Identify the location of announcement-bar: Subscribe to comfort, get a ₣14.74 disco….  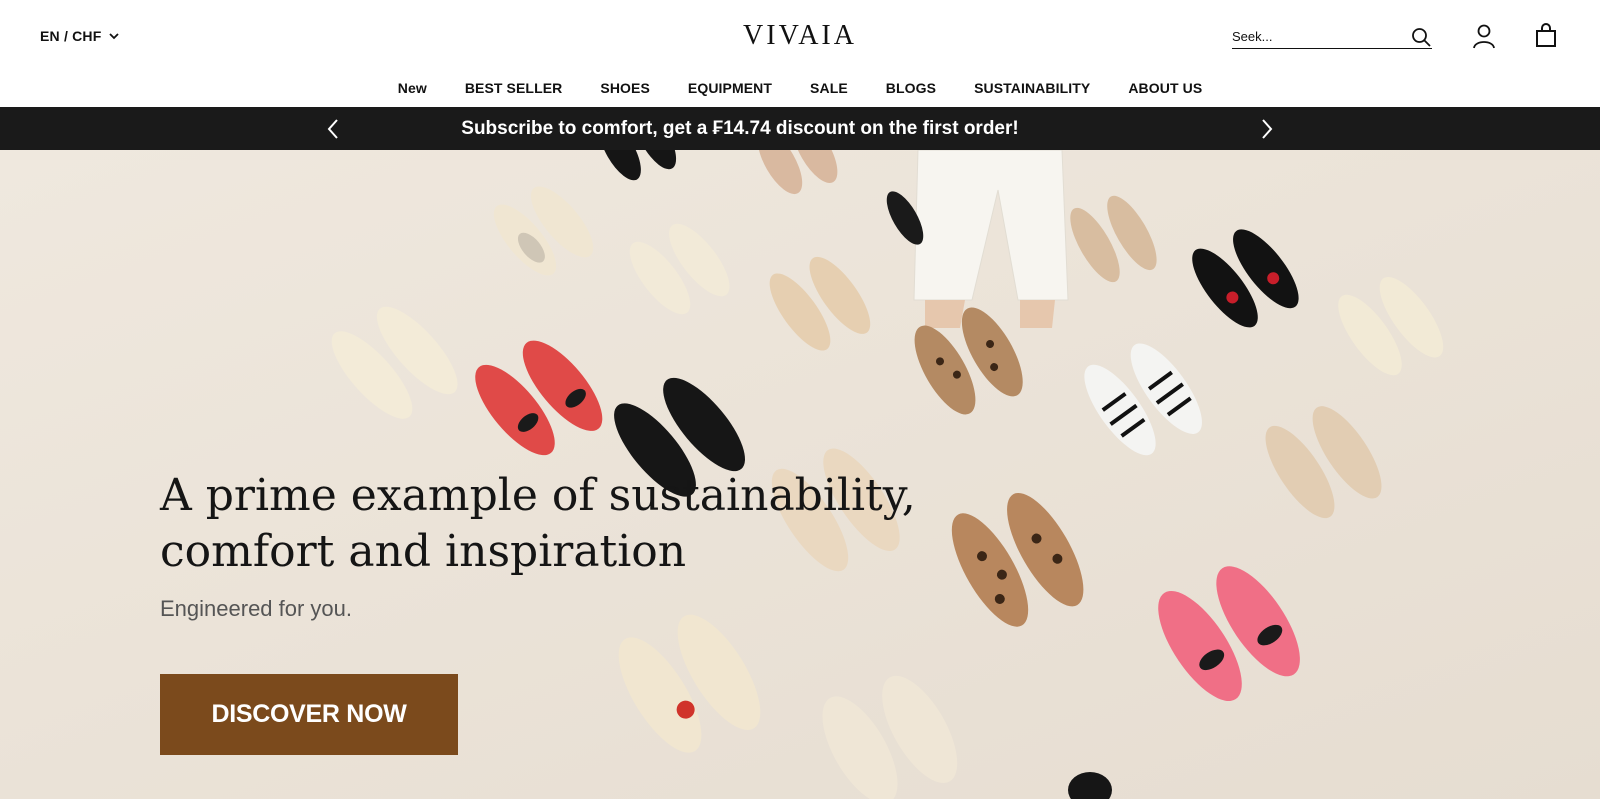
(800, 128).